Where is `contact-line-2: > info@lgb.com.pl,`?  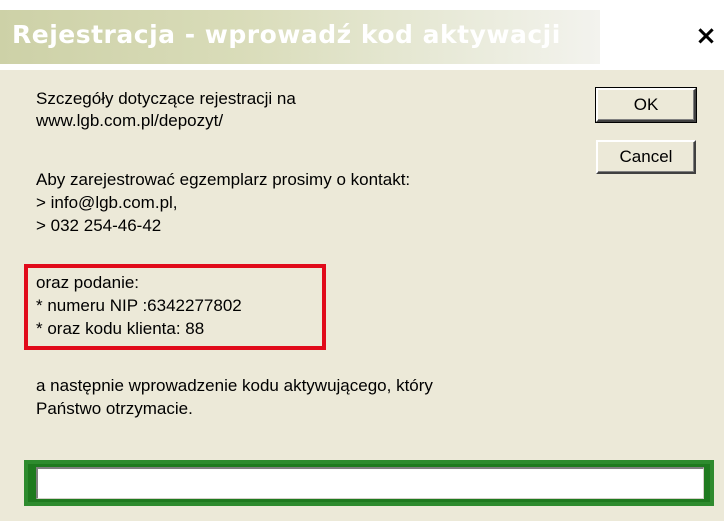 contact-line-2: > info@lgb.com.pl, is located at coordinates (107, 202).